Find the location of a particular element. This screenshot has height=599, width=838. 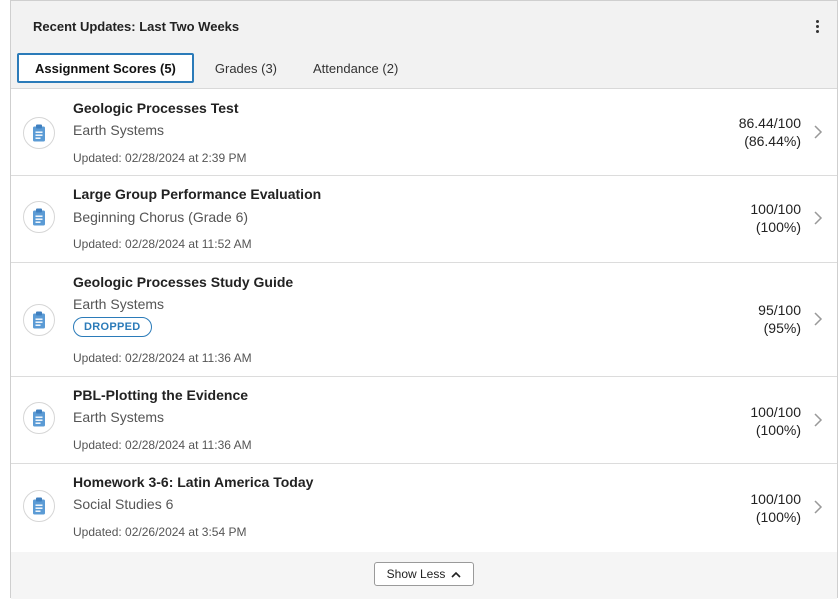

score-percent: (86.44%) is located at coordinates (772, 141).